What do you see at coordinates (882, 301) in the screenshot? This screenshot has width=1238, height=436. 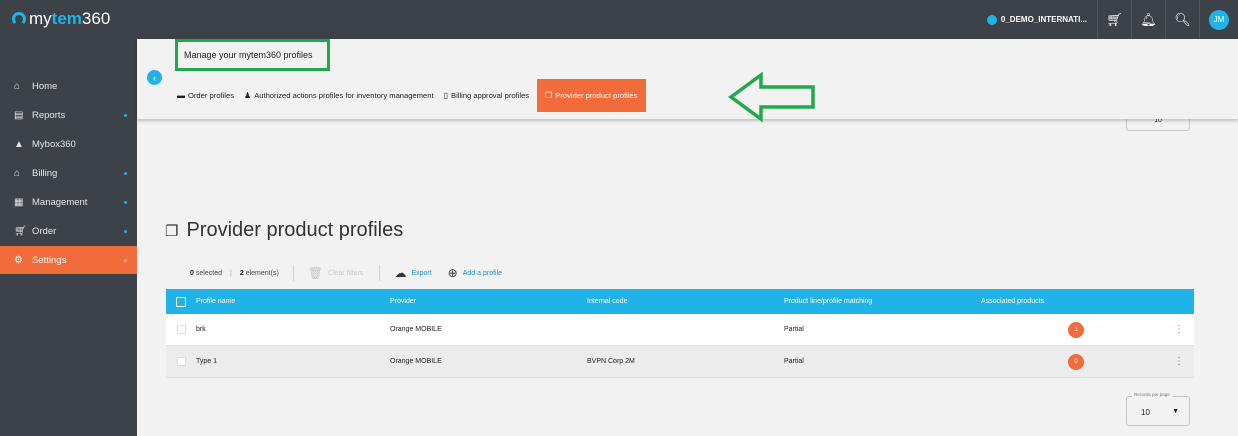 I see `column-header: Product line/profile matching` at bounding box center [882, 301].